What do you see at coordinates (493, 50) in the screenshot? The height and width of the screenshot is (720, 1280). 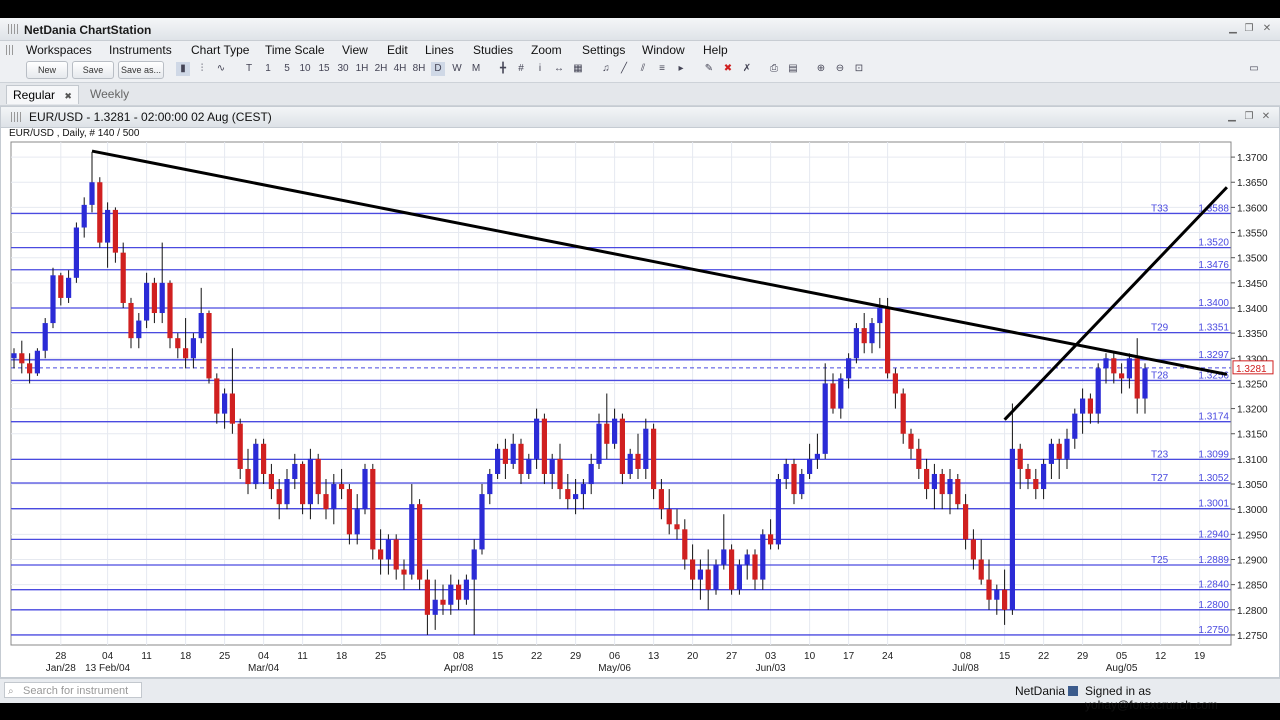 I see `menu-studies: Studies` at bounding box center [493, 50].